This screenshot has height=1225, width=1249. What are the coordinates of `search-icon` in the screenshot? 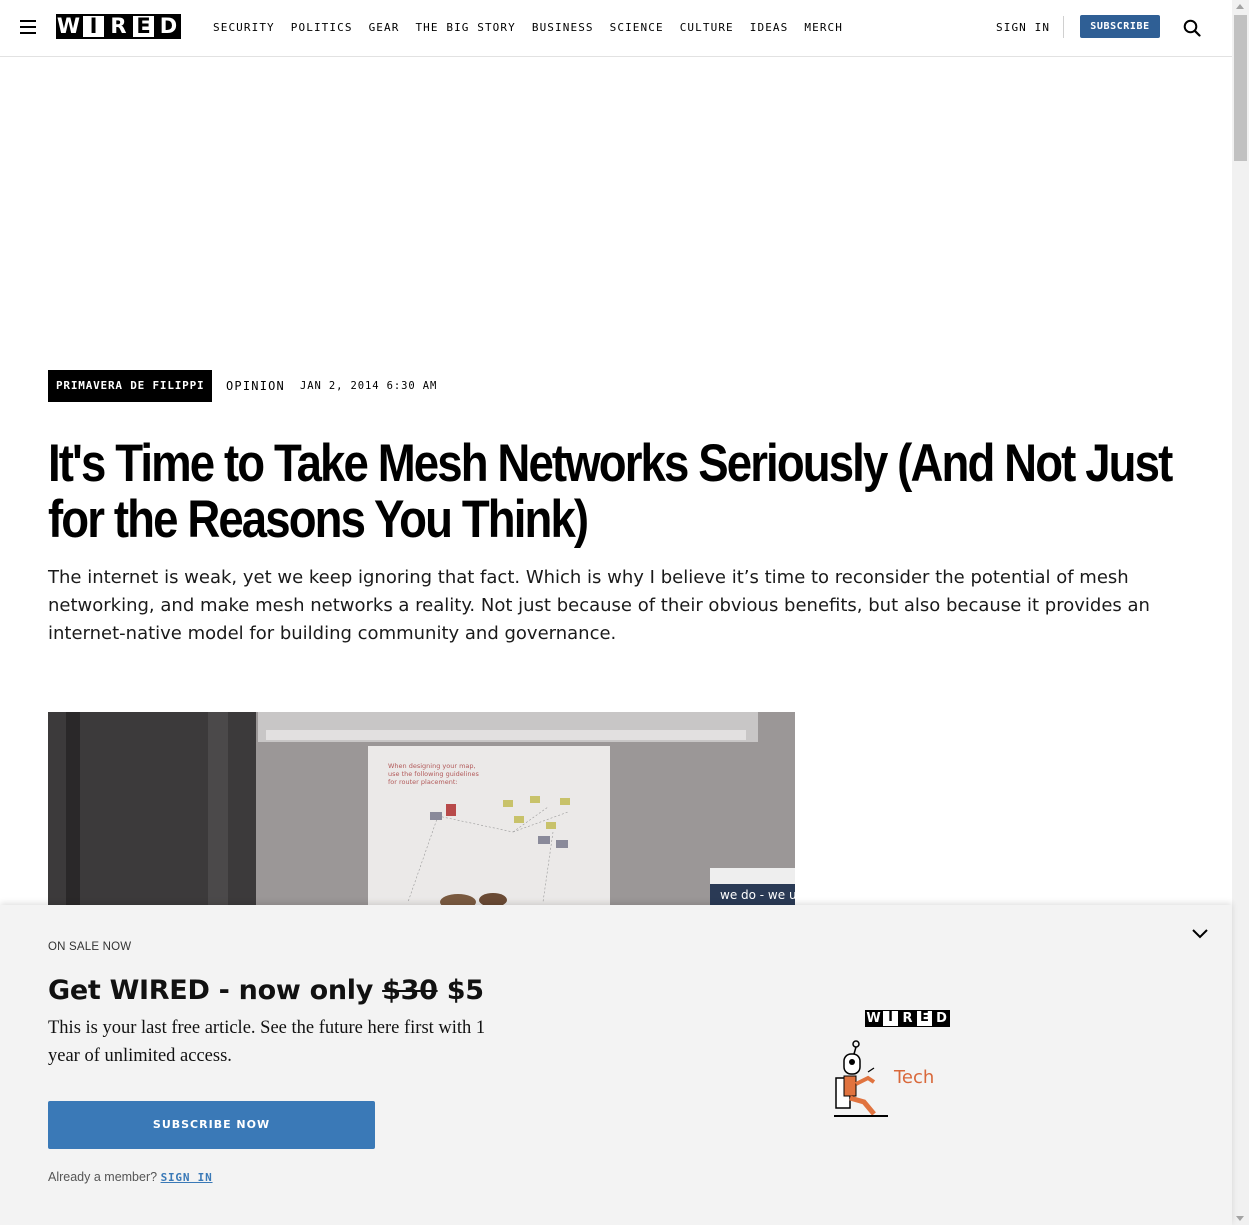 It's located at (1192, 28).